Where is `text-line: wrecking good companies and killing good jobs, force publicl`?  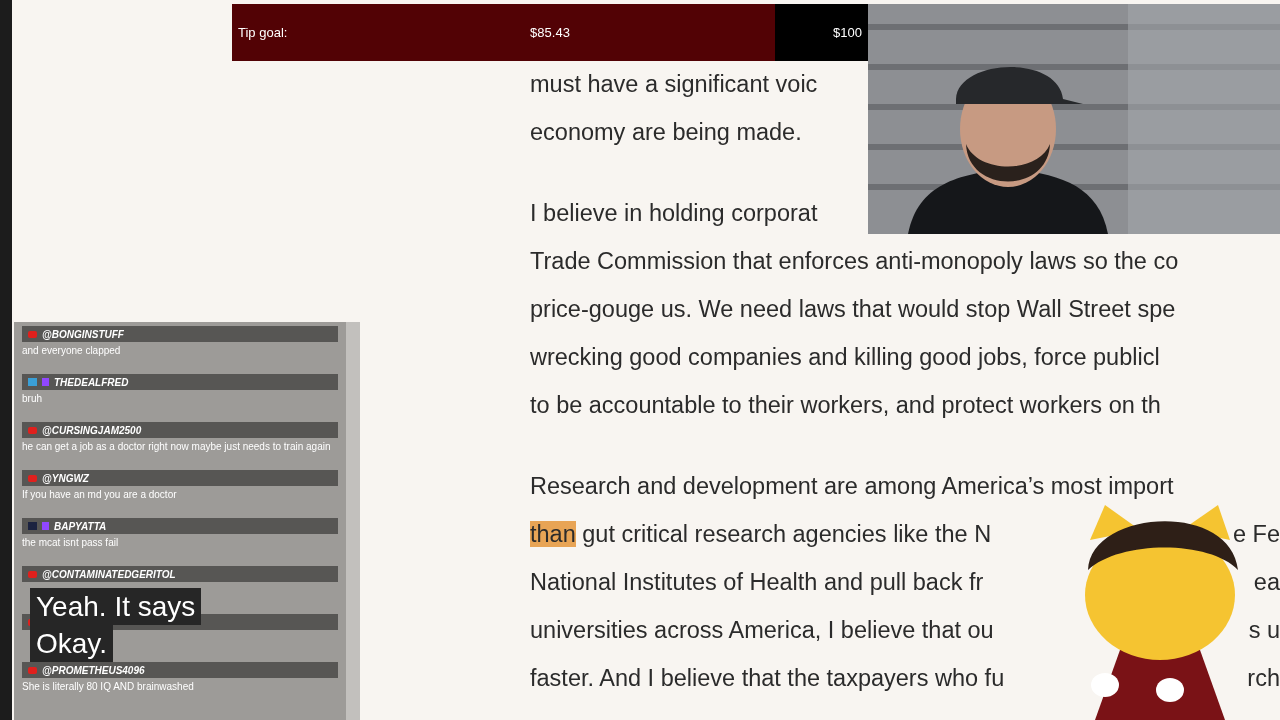 text-line: wrecking good companies and killing good jobs, force publicl is located at coordinates (845, 357).